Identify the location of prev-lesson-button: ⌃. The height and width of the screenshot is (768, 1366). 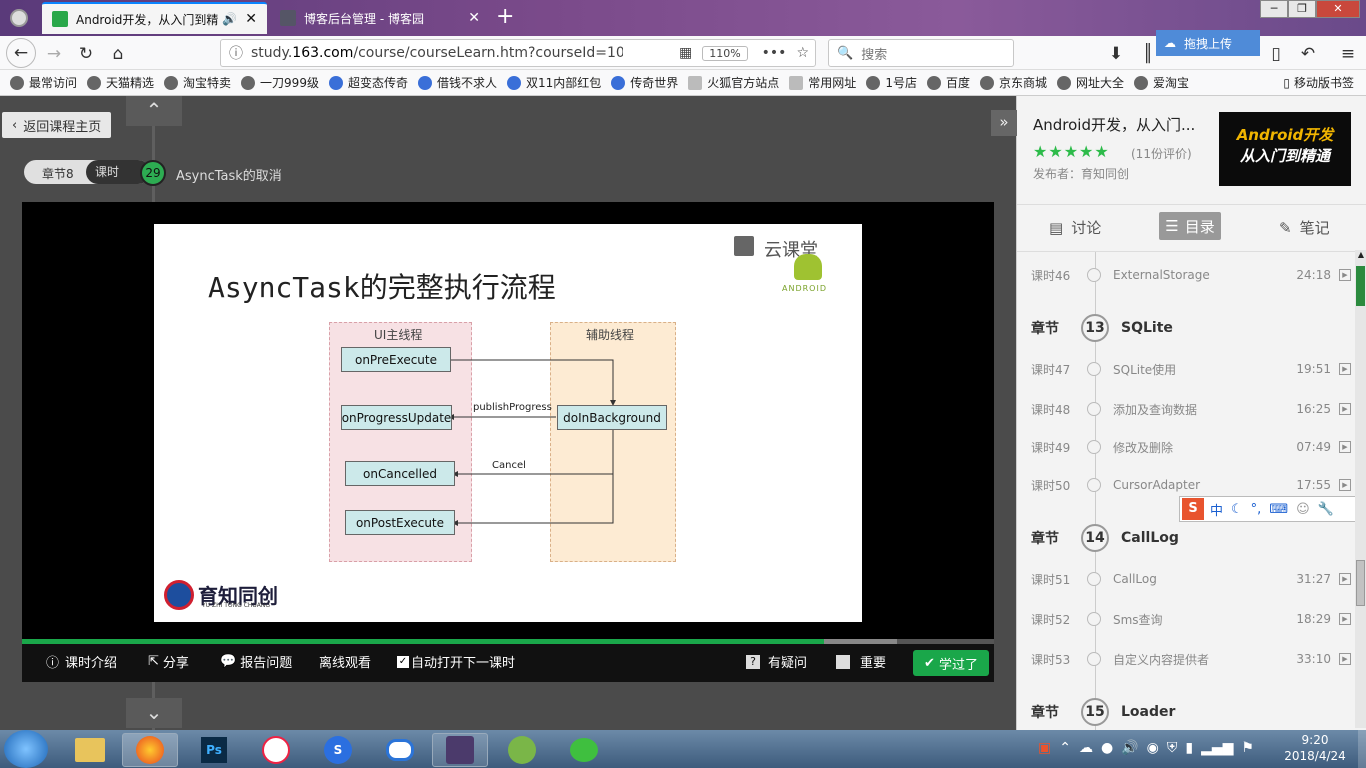
(154, 111).